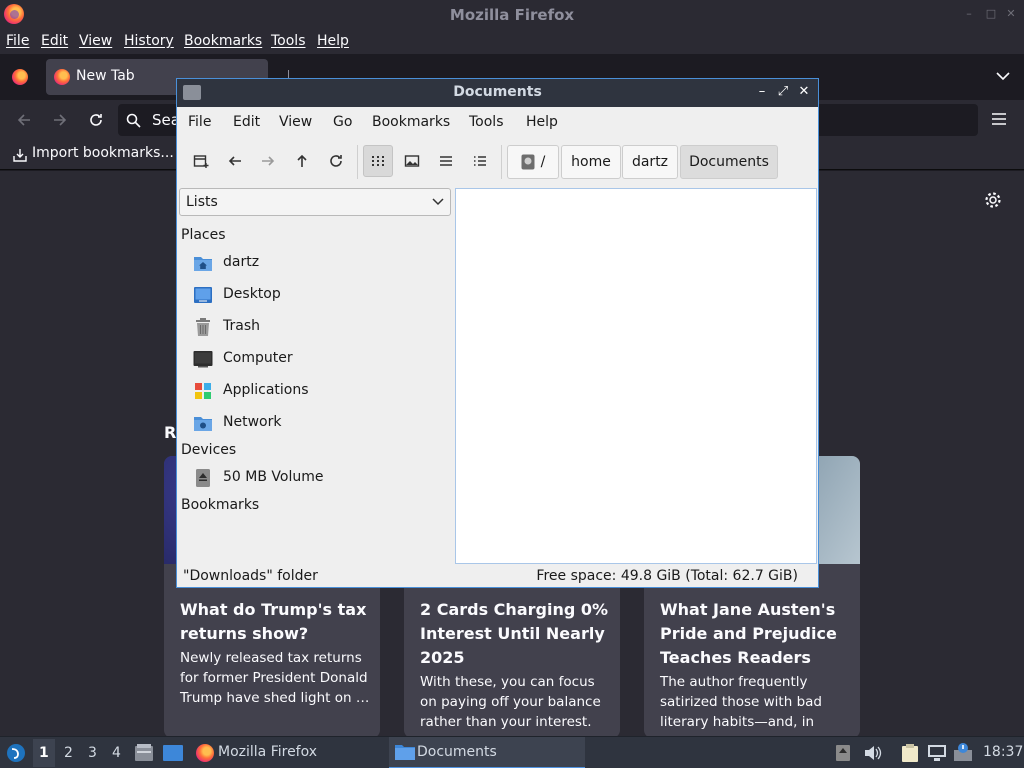  What do you see at coordinates (783, 92) in the screenshot?
I see `maximize-icon: ⤢` at bounding box center [783, 92].